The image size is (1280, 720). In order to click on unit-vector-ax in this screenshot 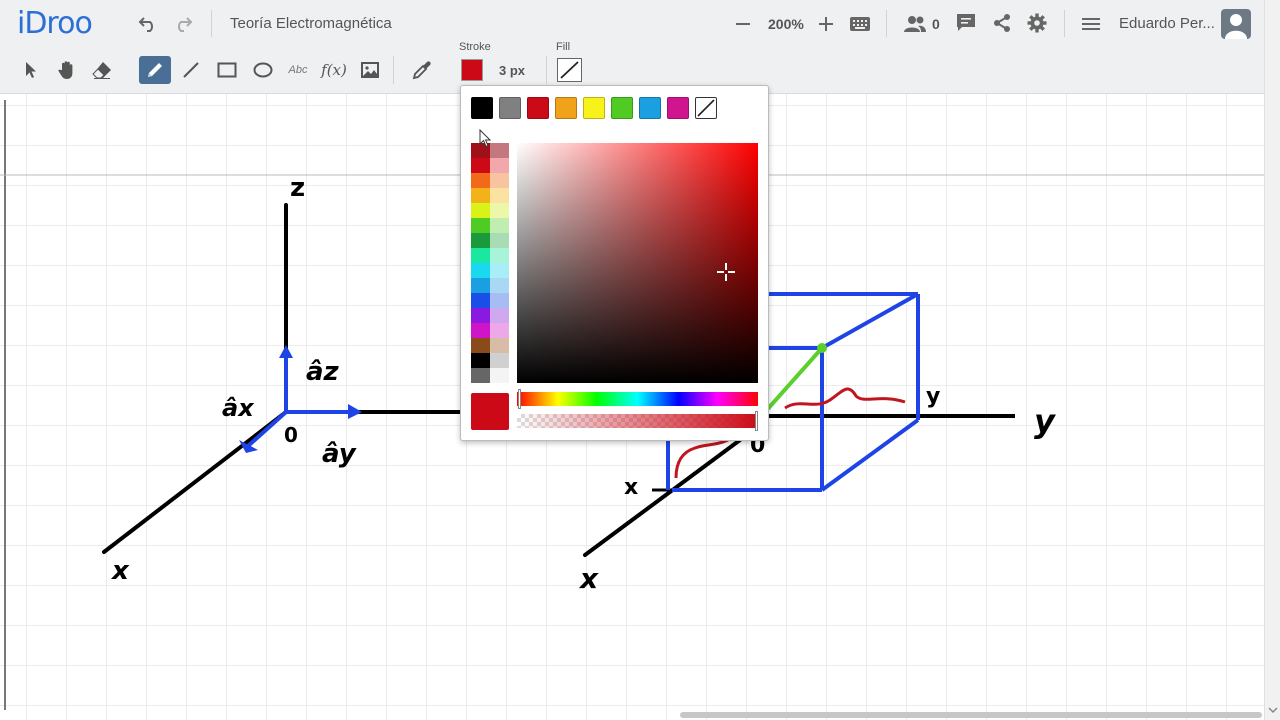, I will do `click(267, 429)`.